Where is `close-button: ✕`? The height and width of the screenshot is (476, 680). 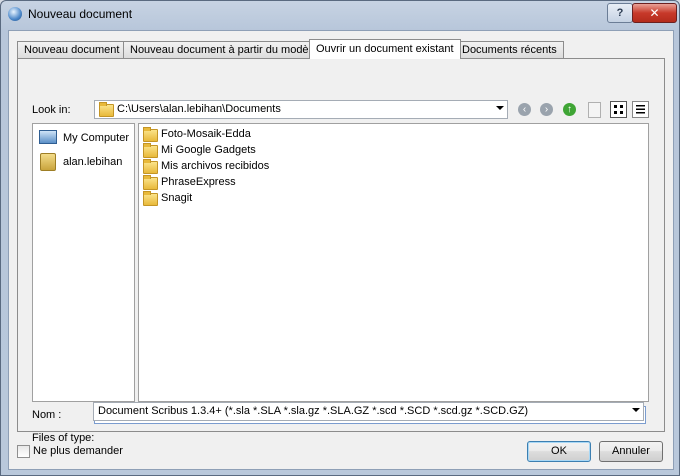
close-button: ✕ is located at coordinates (654, 13).